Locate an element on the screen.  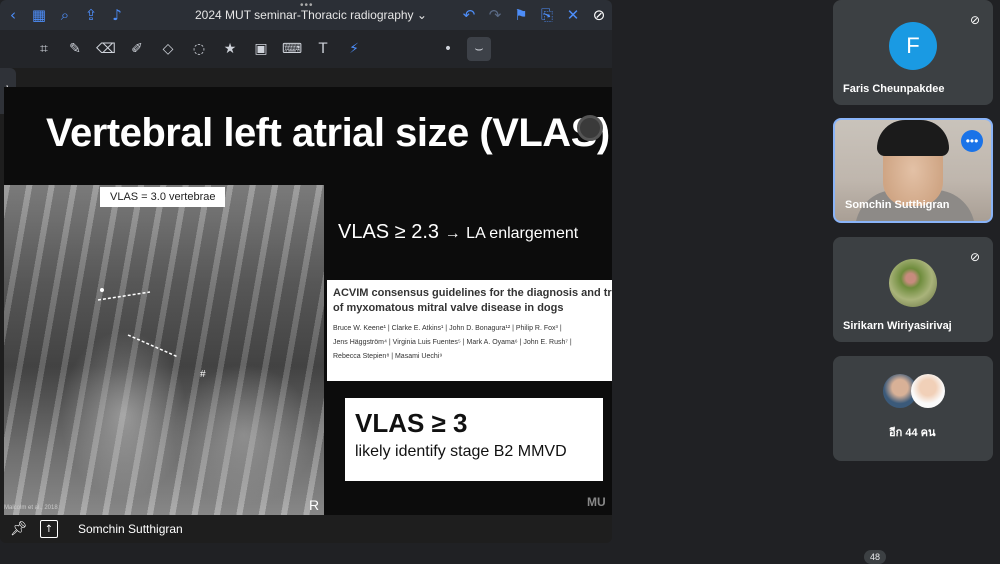
pen-icon: ✎ is located at coordinates (75, 49).